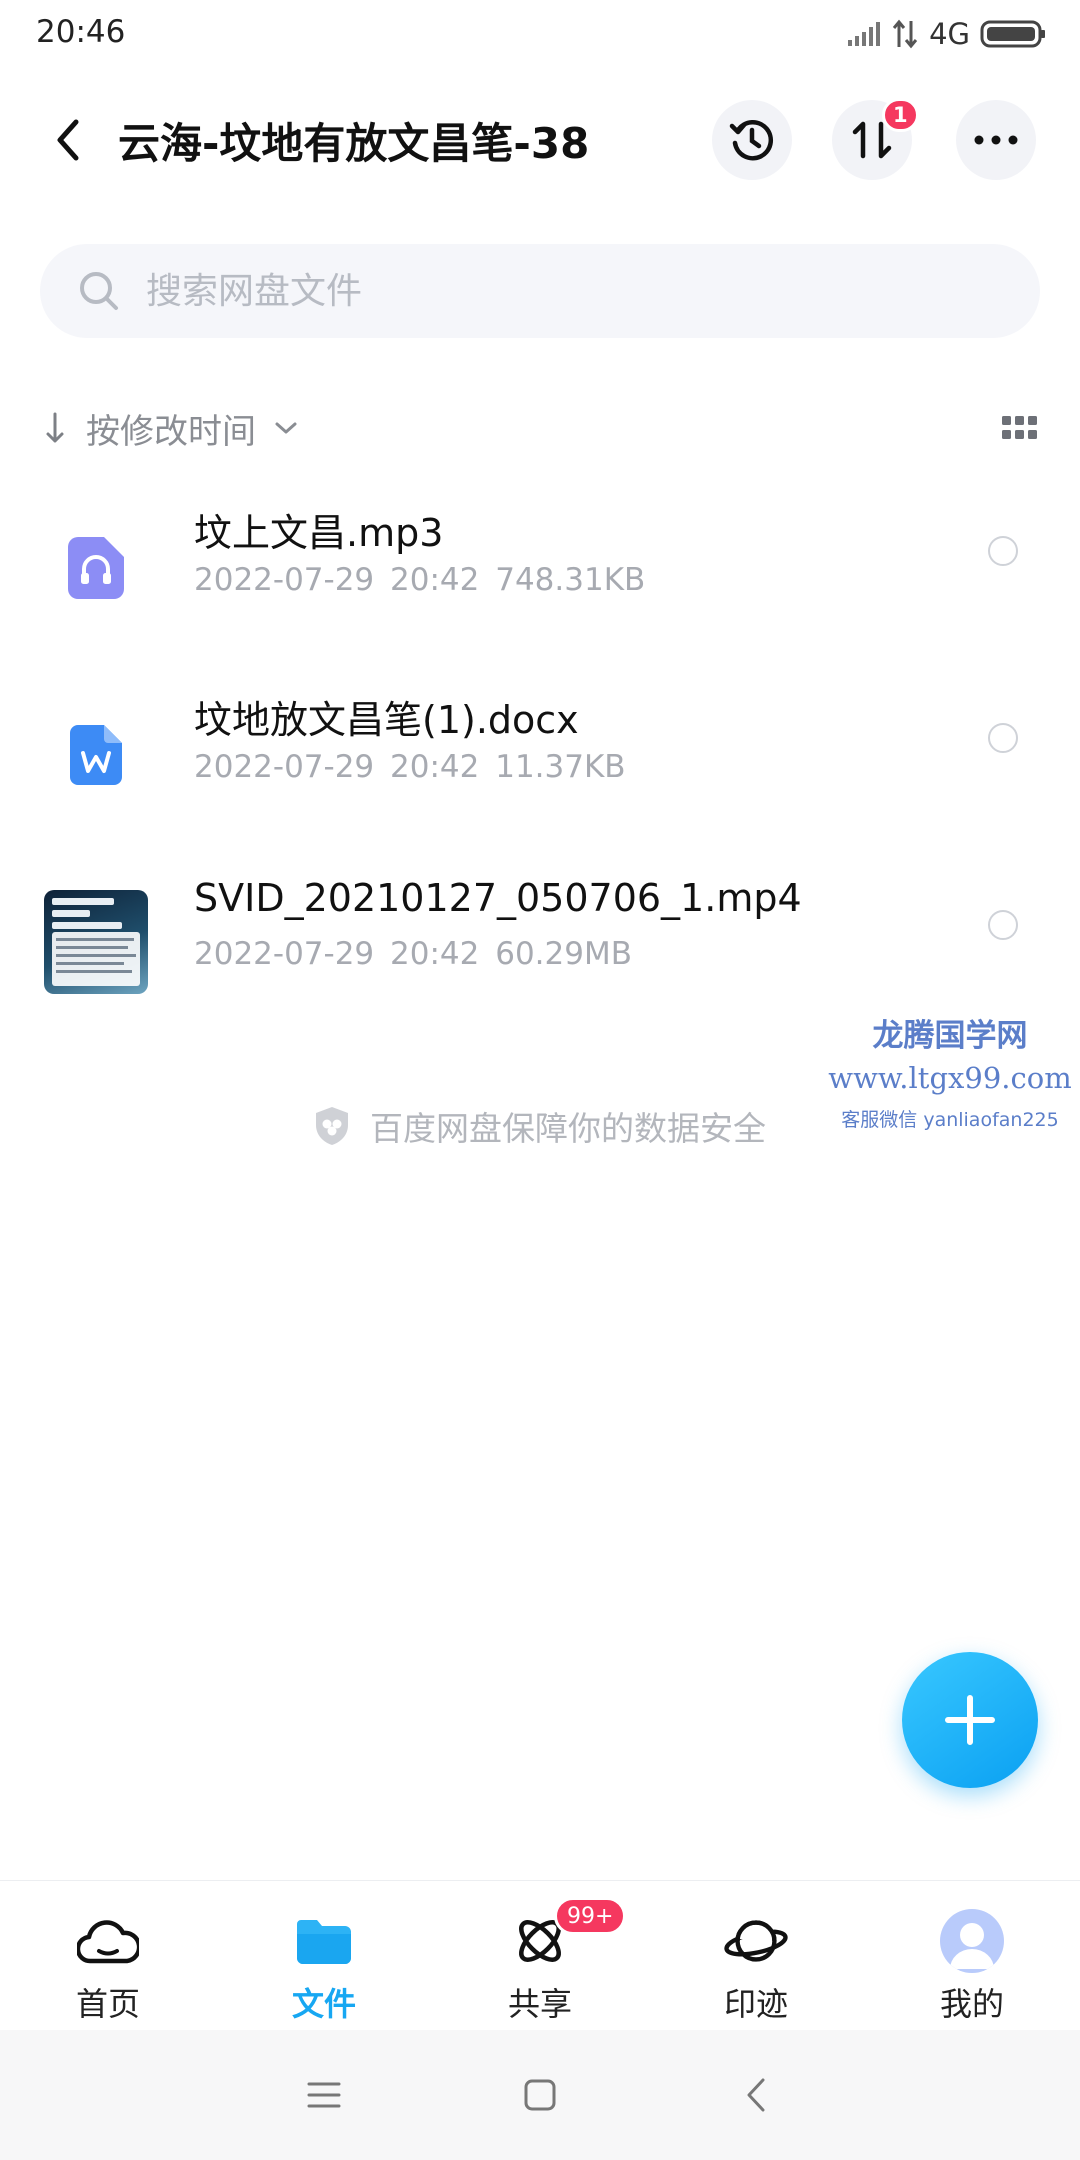 The width and height of the screenshot is (1080, 2160). Describe the element at coordinates (96, 942) in the screenshot. I see `video-thumbnail` at that location.